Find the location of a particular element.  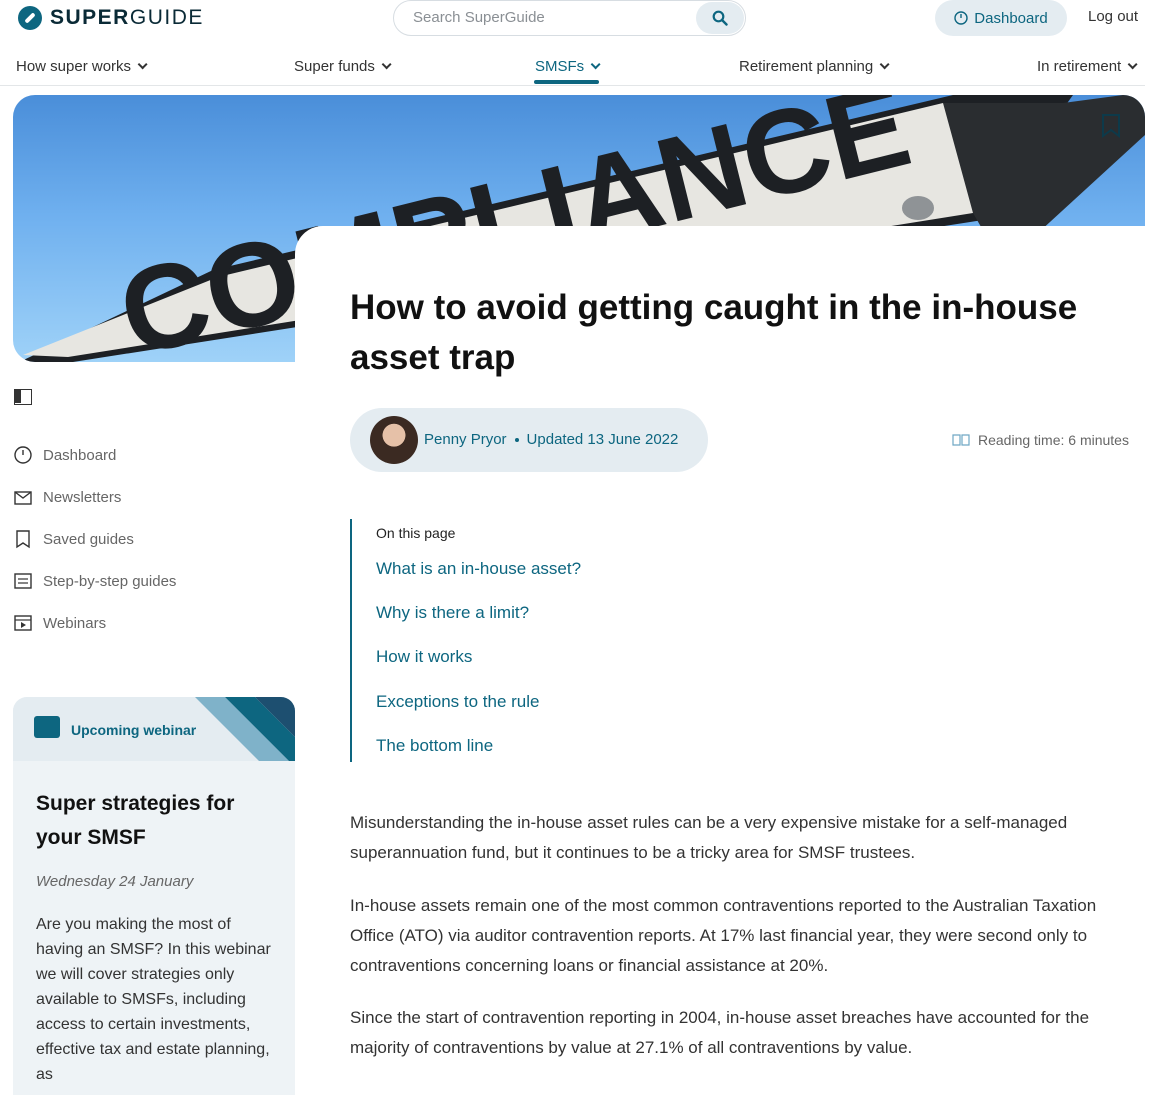

sidebar-item-step-by-step-guides: Step-by-step guides is located at coordinates (94, 581).